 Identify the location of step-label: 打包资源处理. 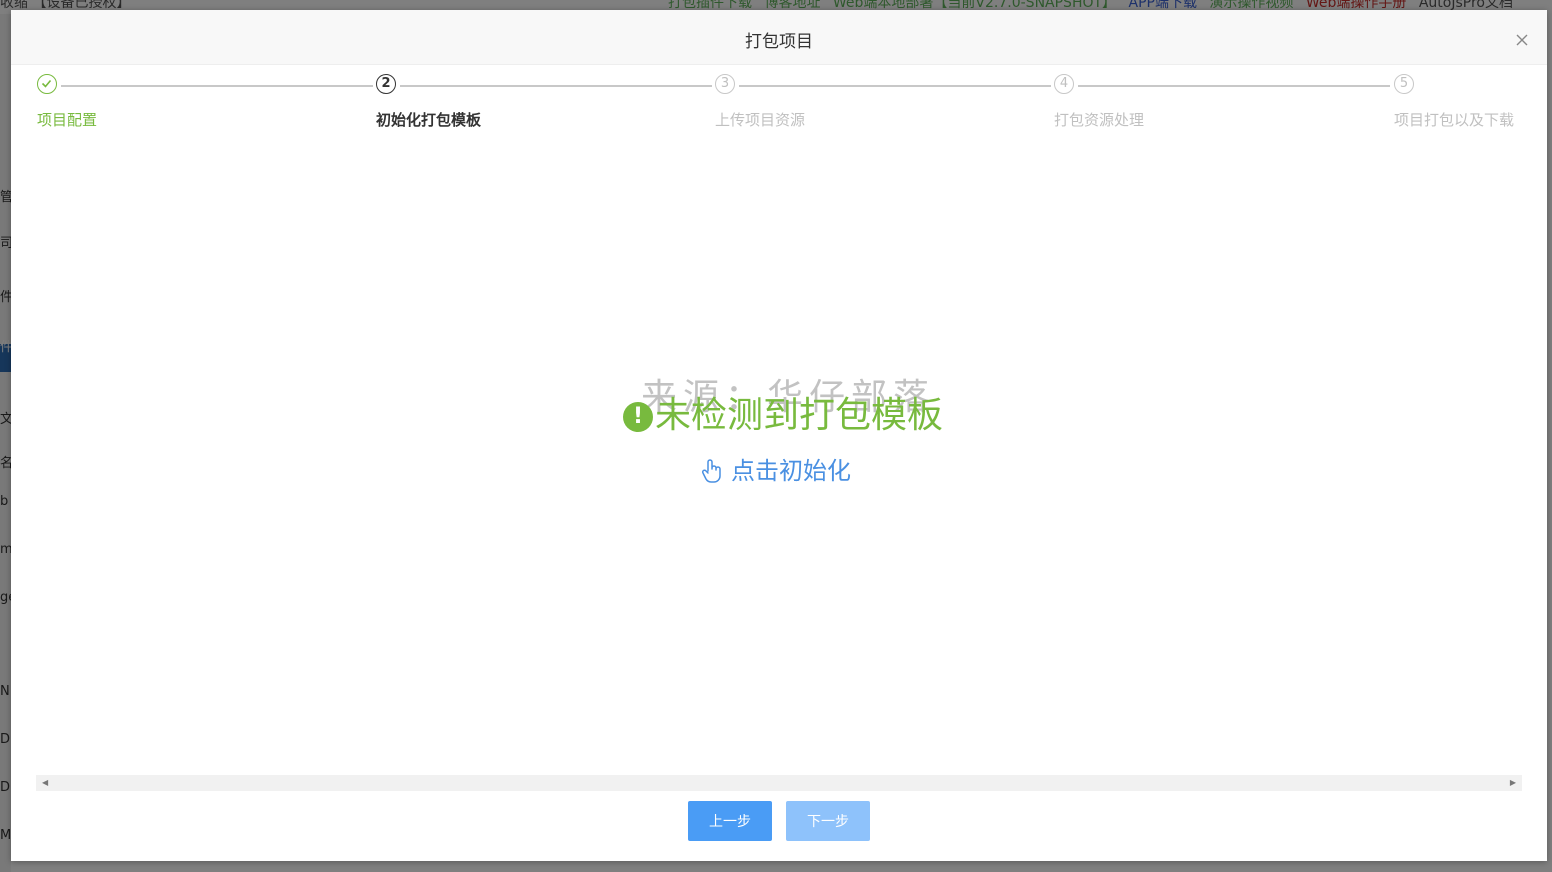
(1099, 120).